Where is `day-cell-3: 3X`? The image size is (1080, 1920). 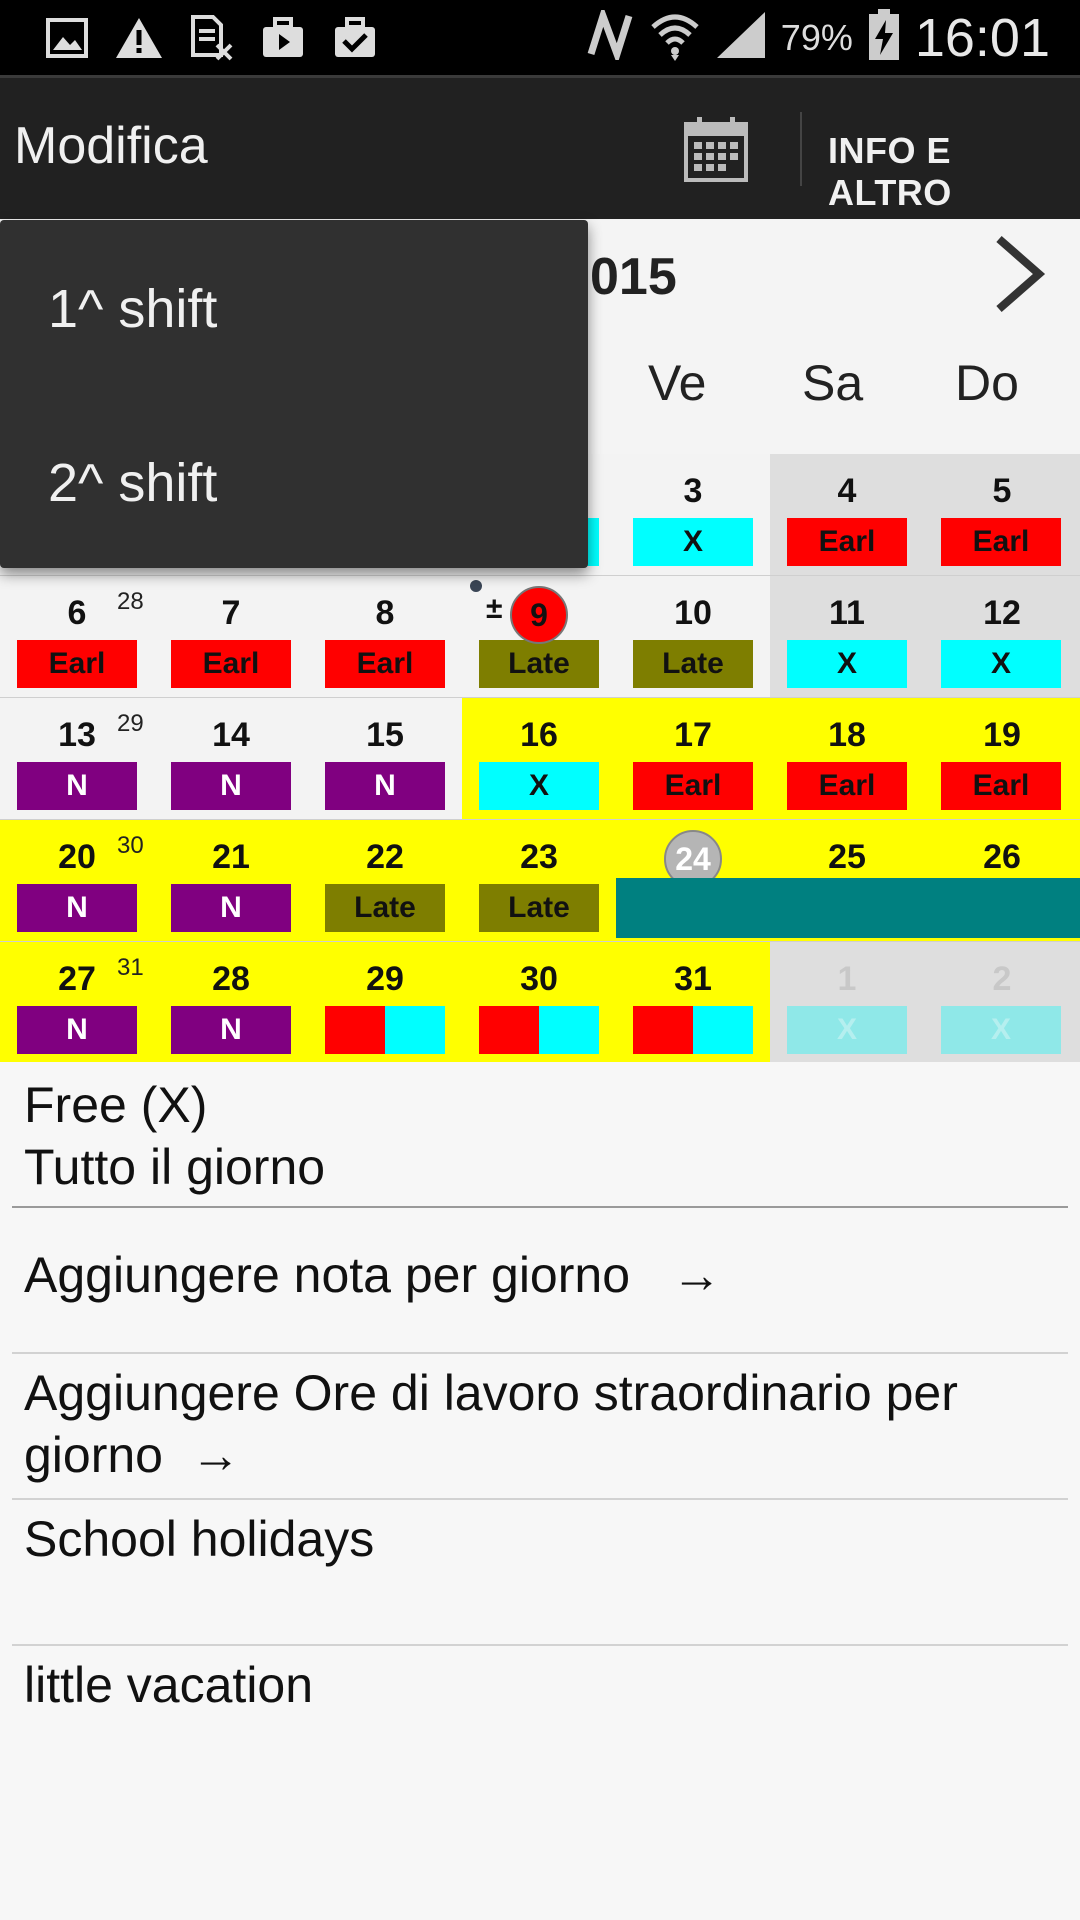
day-cell-3: 3X is located at coordinates (693, 515).